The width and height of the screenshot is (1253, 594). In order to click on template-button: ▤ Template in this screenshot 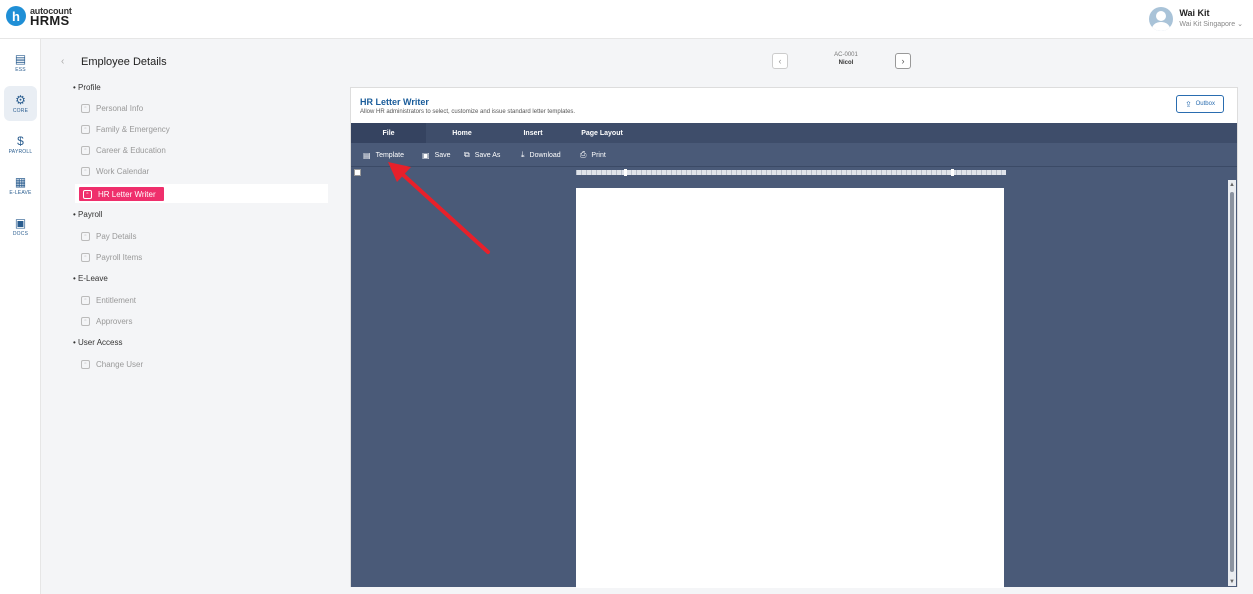, I will do `click(383, 155)`.